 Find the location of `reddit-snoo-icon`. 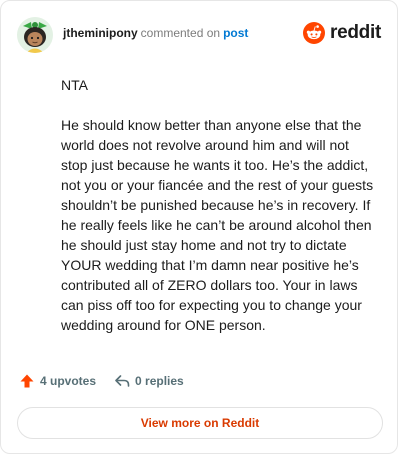

reddit-snoo-icon is located at coordinates (314, 33).